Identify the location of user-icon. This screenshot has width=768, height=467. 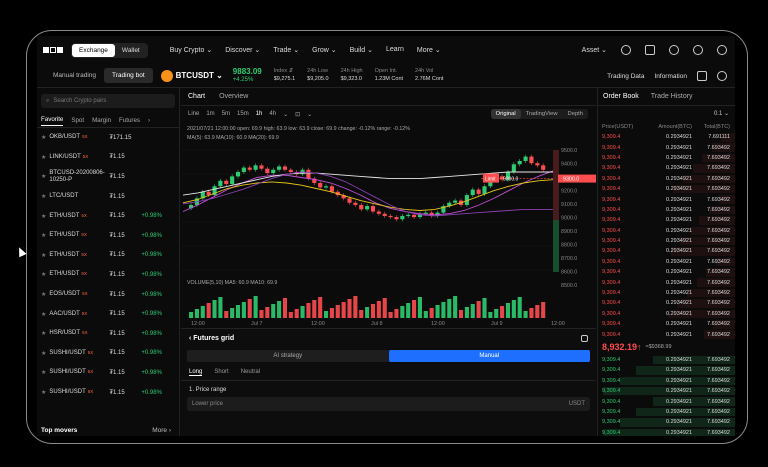
(626, 50).